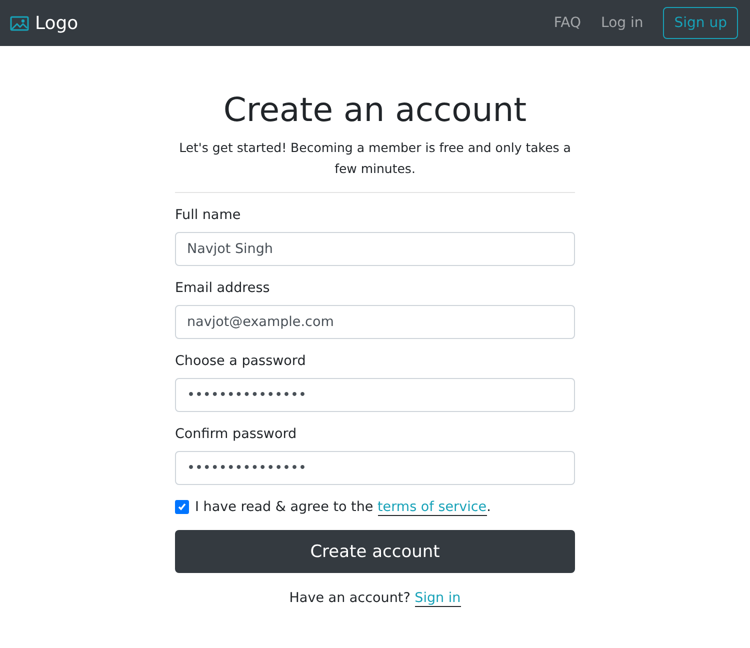 The image size is (750, 648). Describe the element at coordinates (622, 23) in the screenshot. I see `nav-link: Log in` at that location.